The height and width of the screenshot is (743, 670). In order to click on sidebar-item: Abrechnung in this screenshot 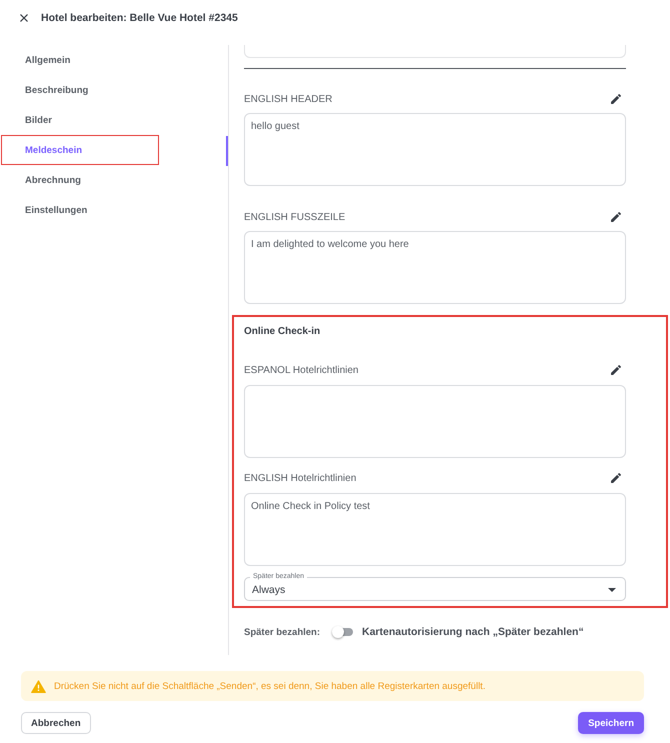, I will do `click(114, 181)`.